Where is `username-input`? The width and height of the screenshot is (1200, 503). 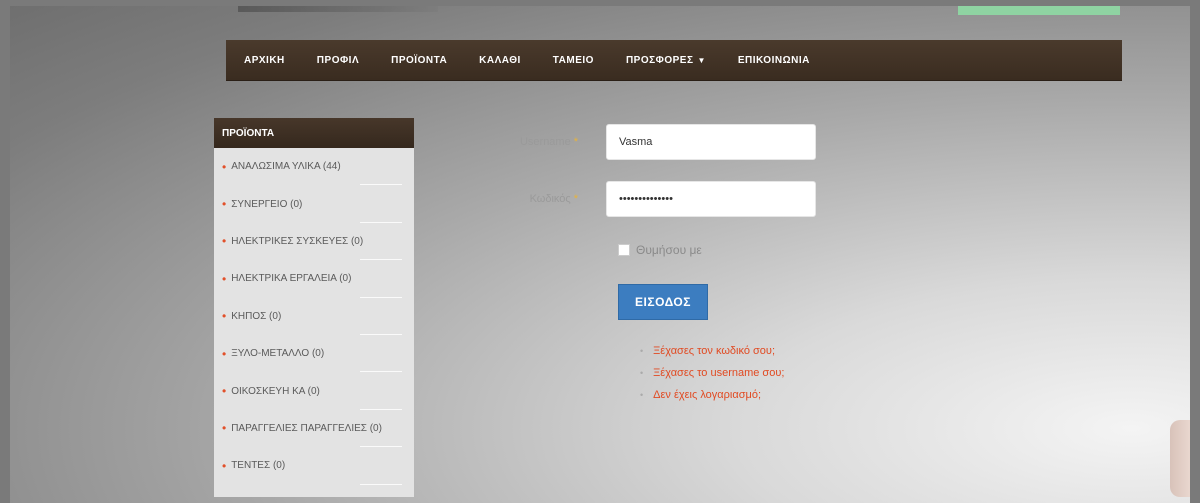
username-input is located at coordinates (711, 142).